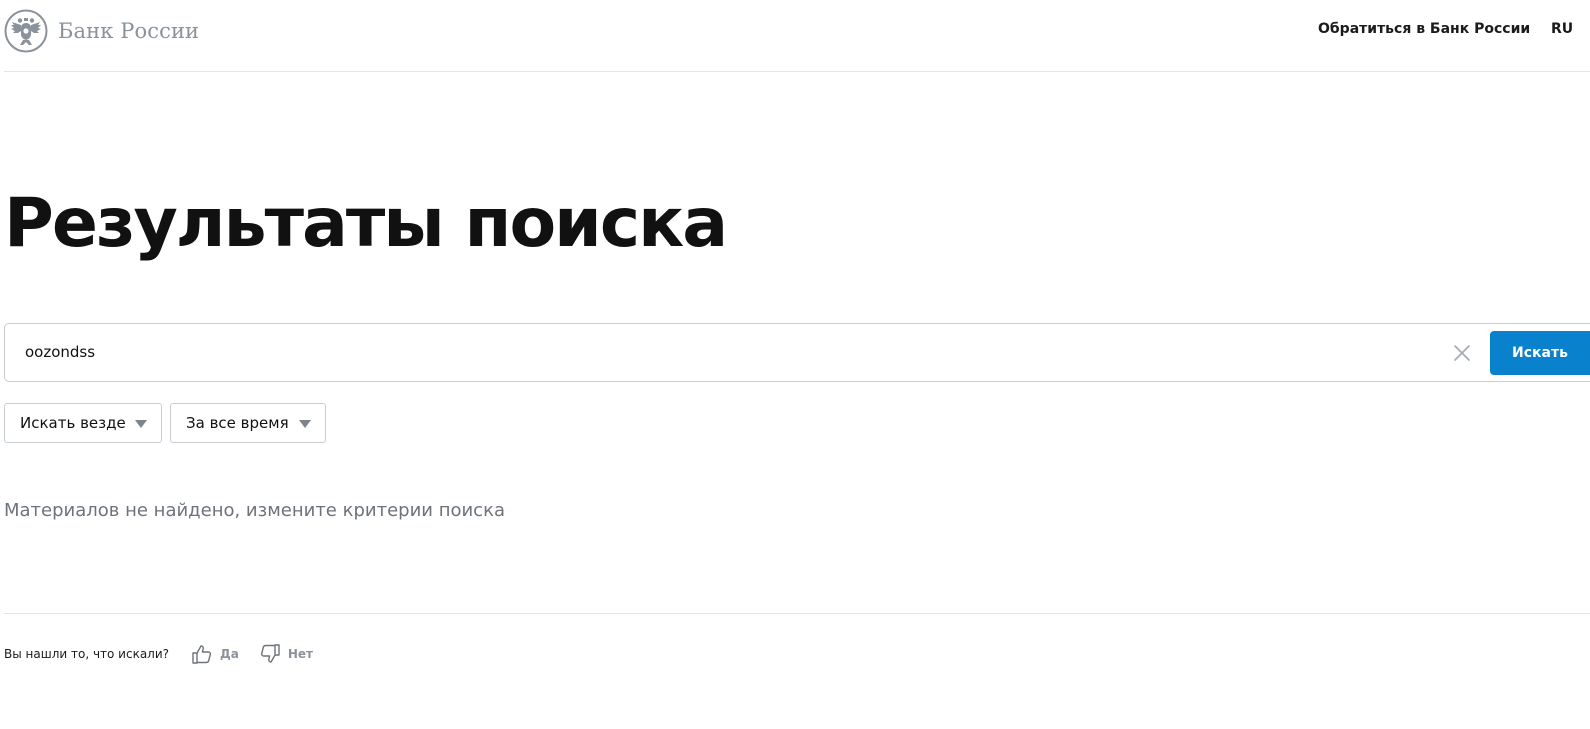 The width and height of the screenshot is (1590, 729). Describe the element at coordinates (237, 423) in the screenshot. I see `period-select-value: За все время` at that location.